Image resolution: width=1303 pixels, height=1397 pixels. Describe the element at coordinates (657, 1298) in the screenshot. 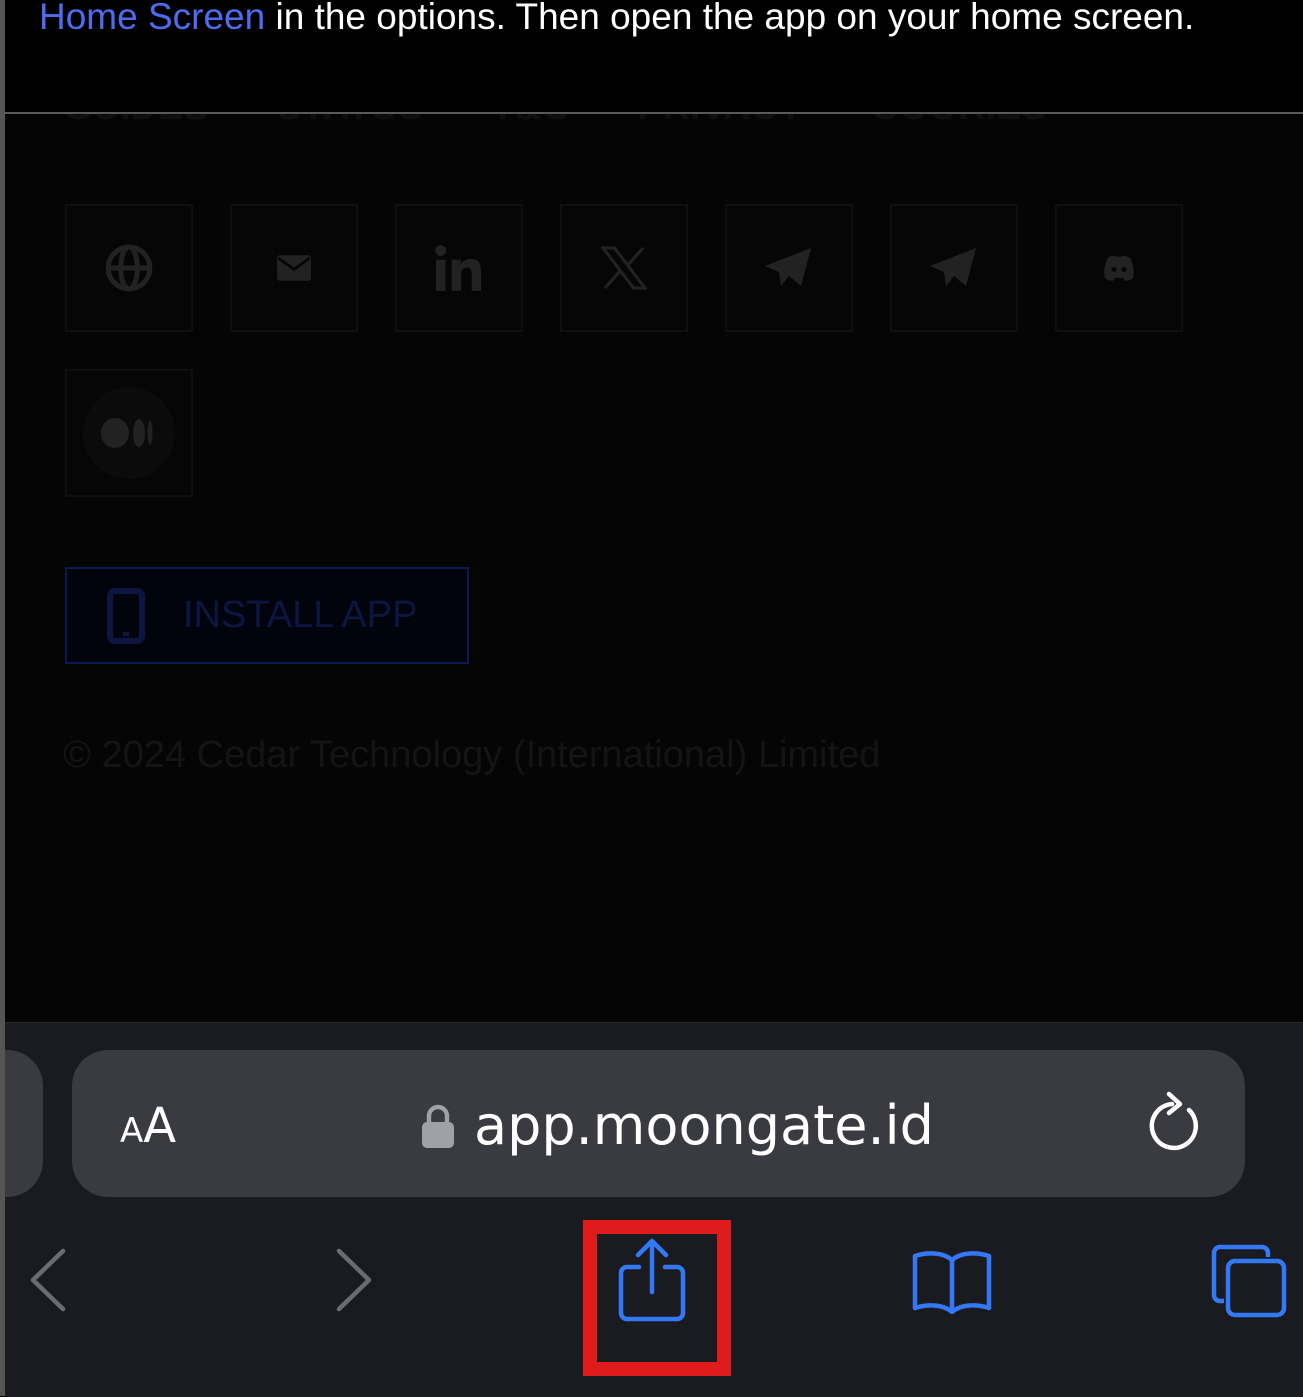

I see `share-highlight-box` at that location.